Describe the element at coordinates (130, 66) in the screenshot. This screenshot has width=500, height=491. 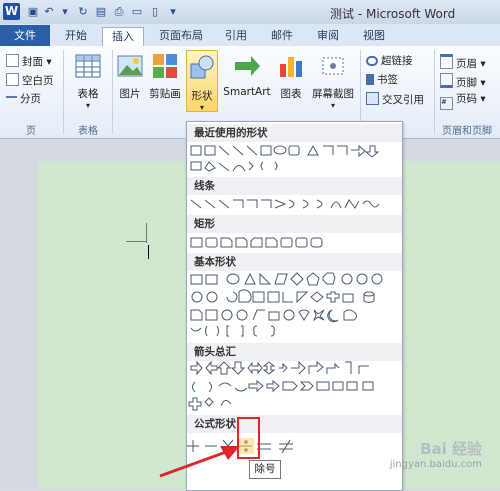
I see `picture-icon` at that location.